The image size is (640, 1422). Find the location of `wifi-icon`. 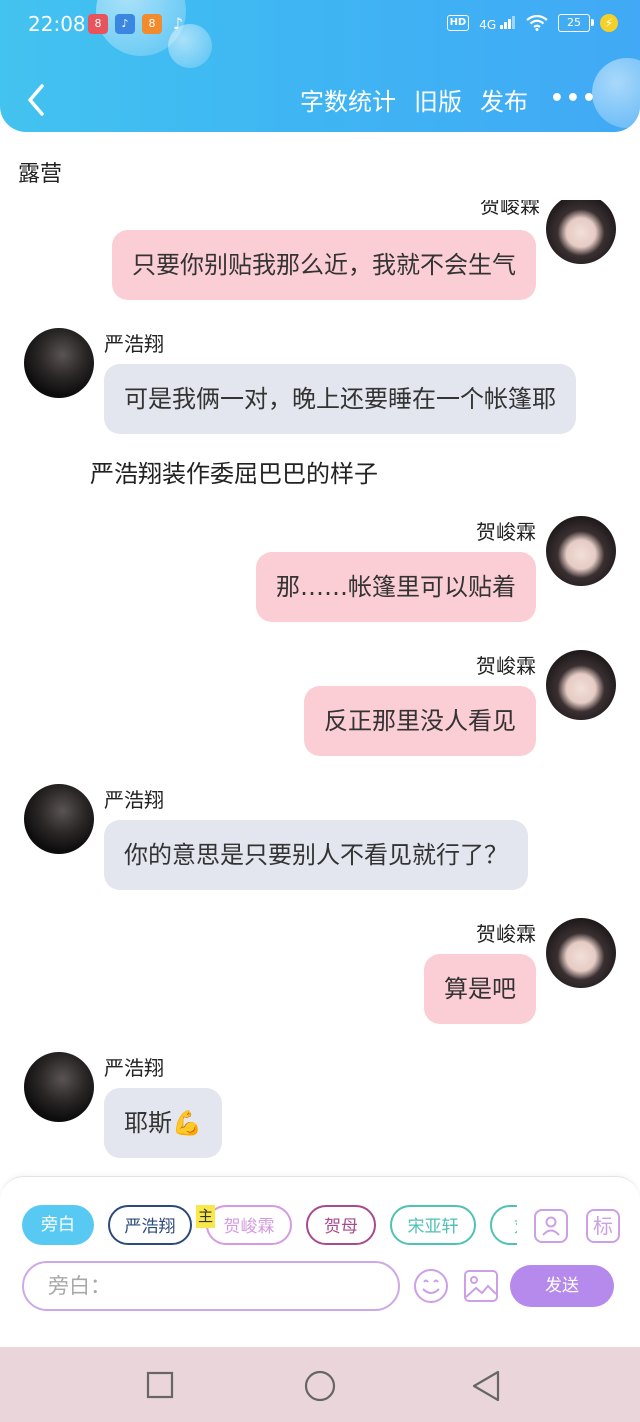

wifi-icon is located at coordinates (537, 23).